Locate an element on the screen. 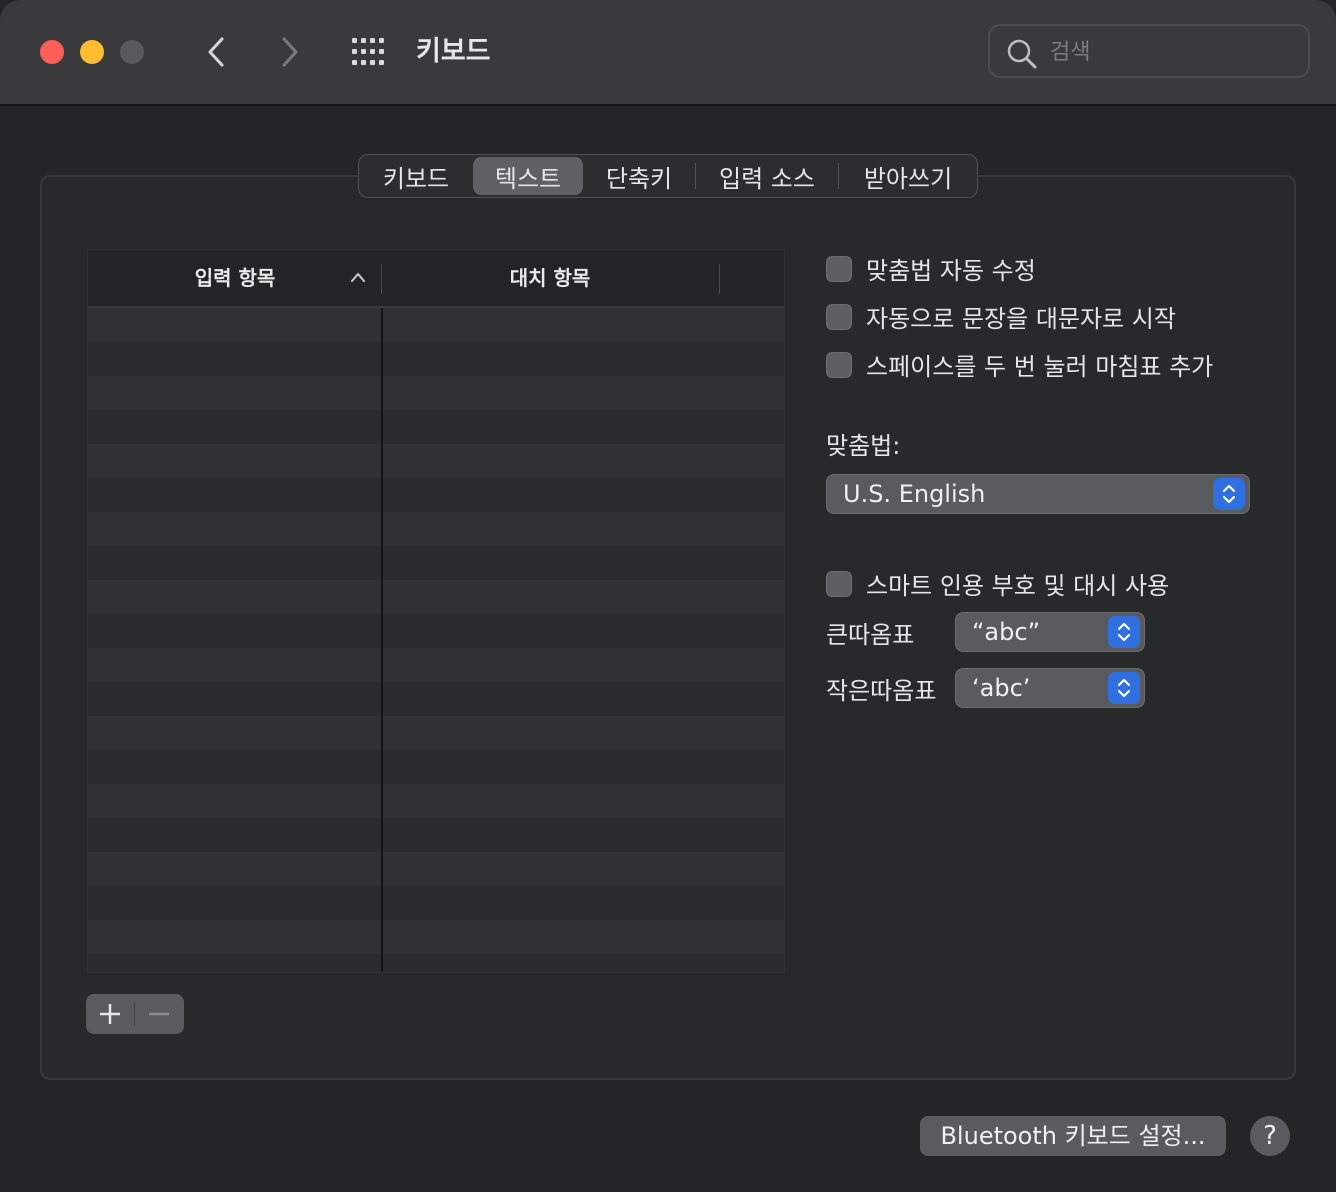 The image size is (1336, 1192). search-icon is located at coordinates (1022, 54).